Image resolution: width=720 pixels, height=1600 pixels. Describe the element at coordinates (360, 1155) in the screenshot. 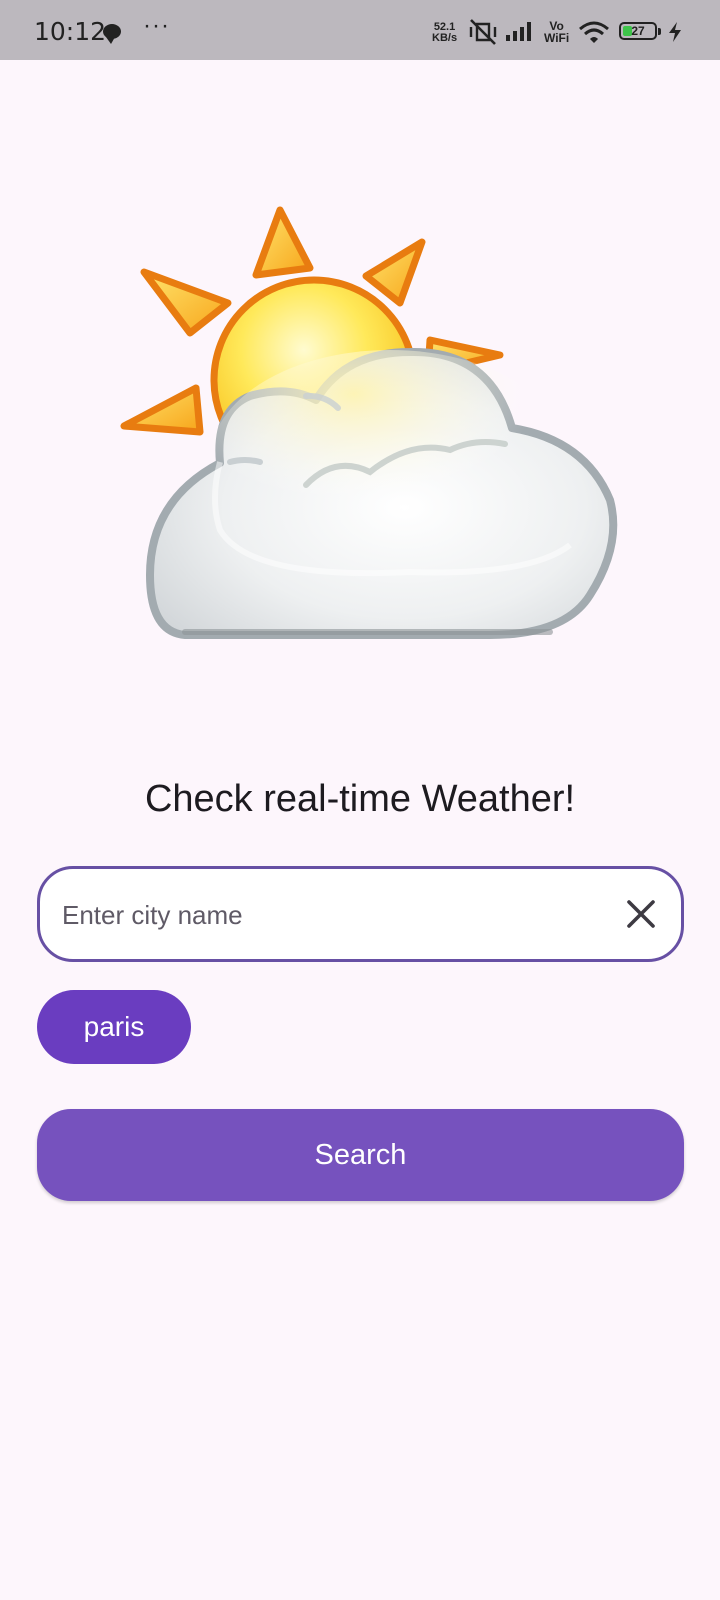

I see `search-button: Search` at that location.